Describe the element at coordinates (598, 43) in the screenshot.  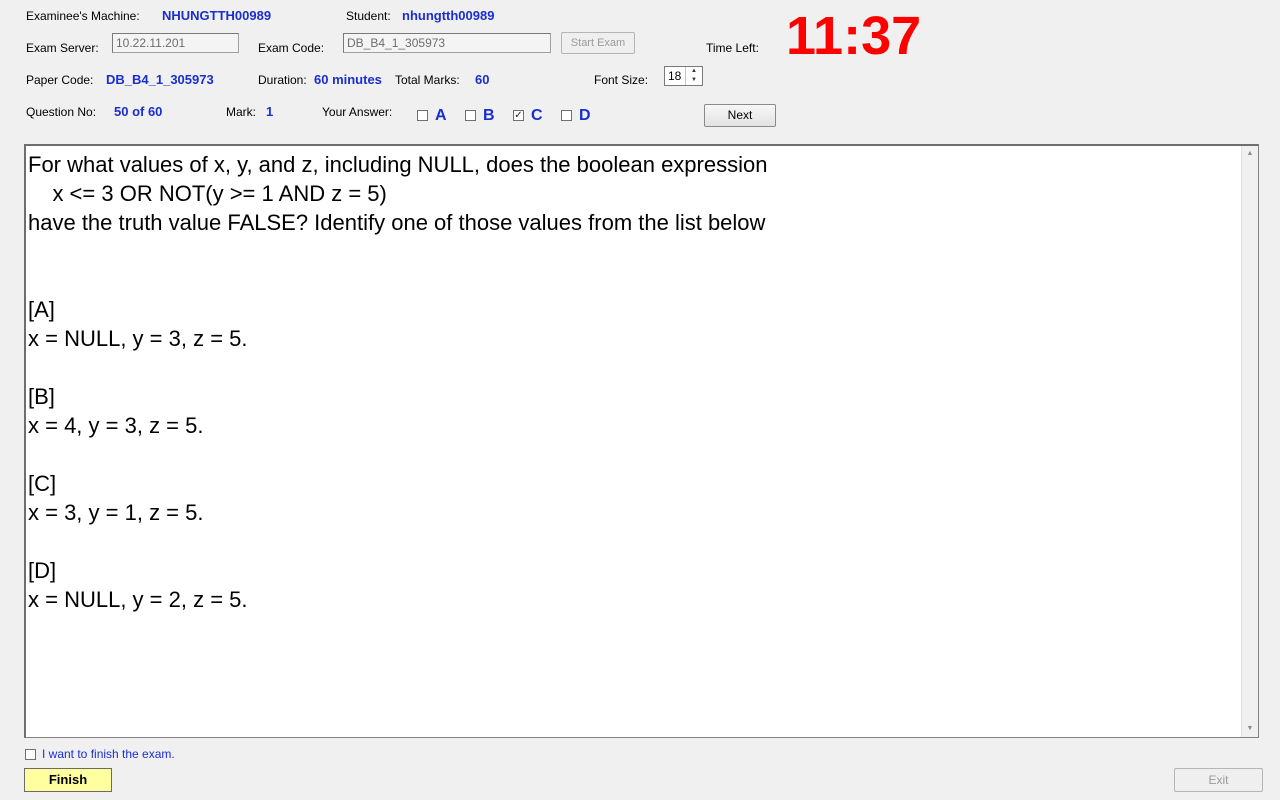
I see `start-exam-button: Start Exam` at that location.